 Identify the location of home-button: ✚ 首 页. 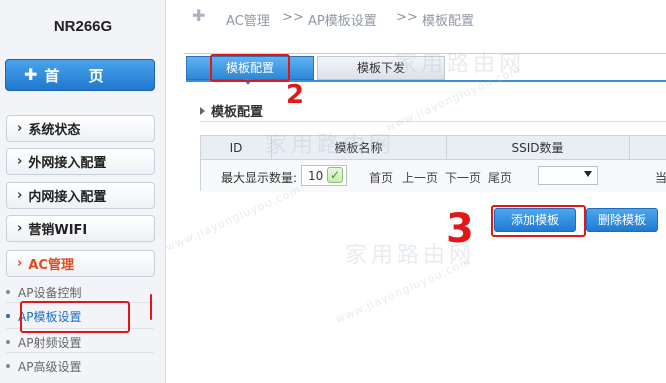
(80, 75).